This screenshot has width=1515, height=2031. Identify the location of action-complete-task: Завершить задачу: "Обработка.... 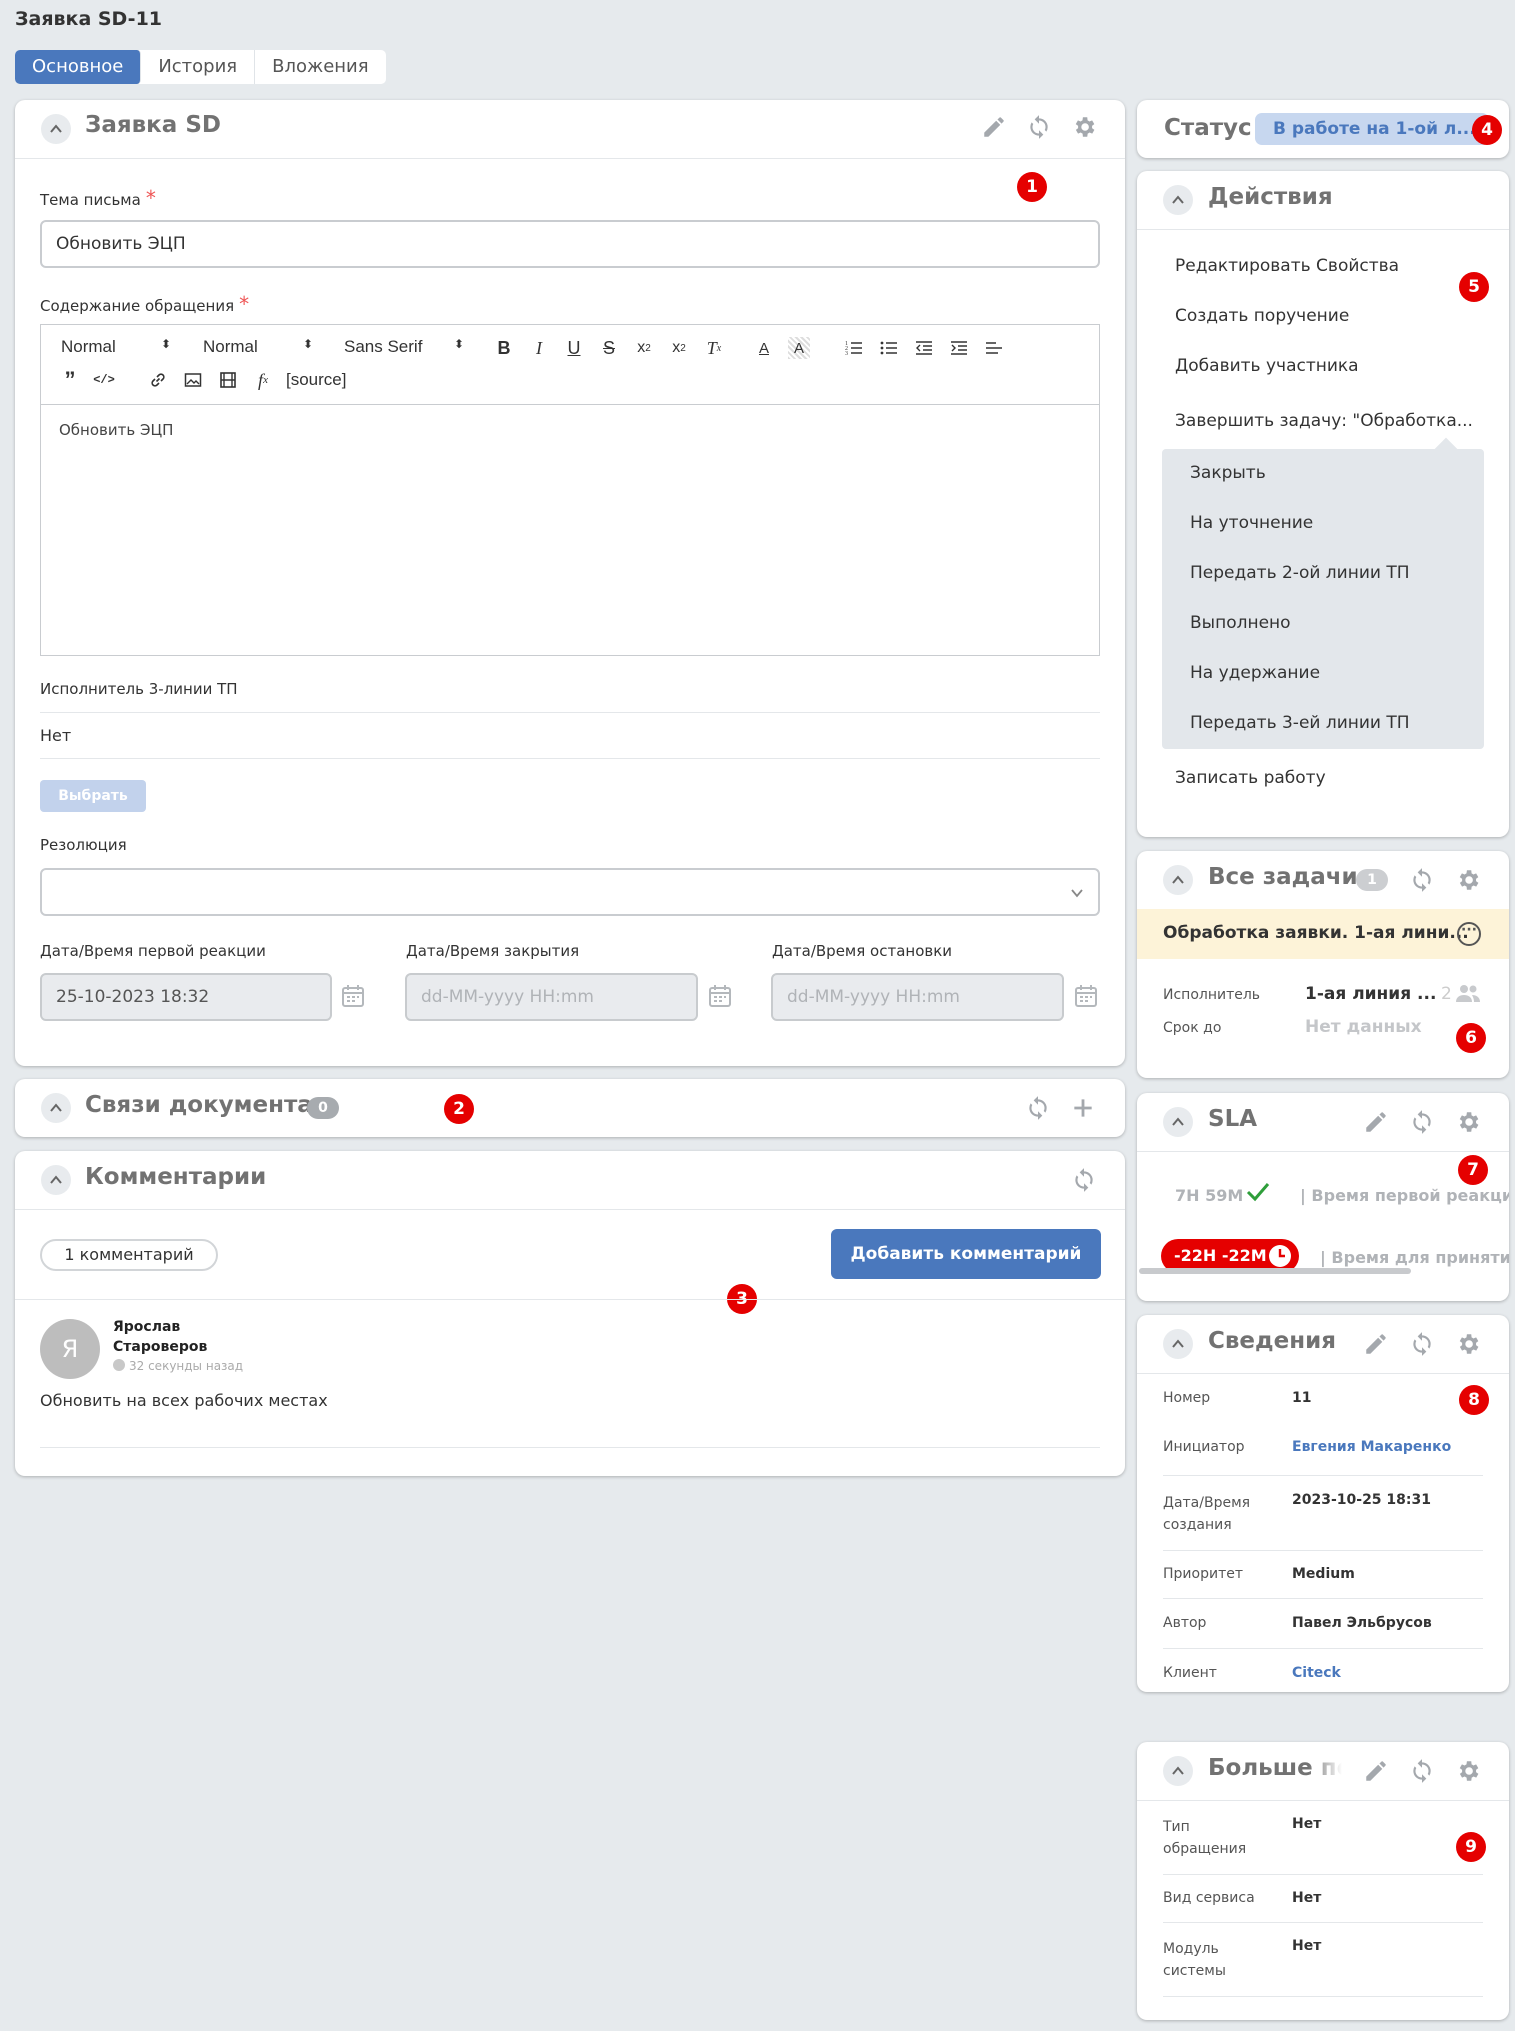
(1324, 421).